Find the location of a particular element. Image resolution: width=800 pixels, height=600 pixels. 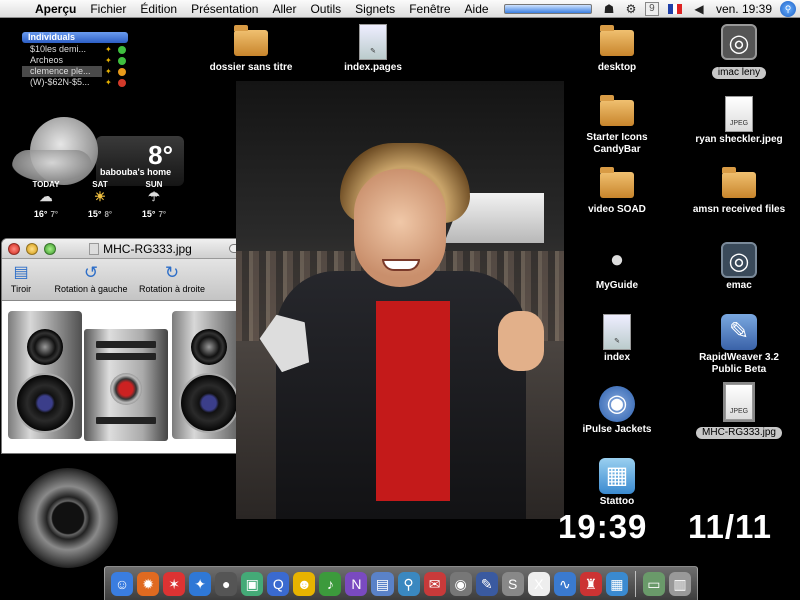

jpeg-file-icon: JPEG is located at coordinates (739, 114).